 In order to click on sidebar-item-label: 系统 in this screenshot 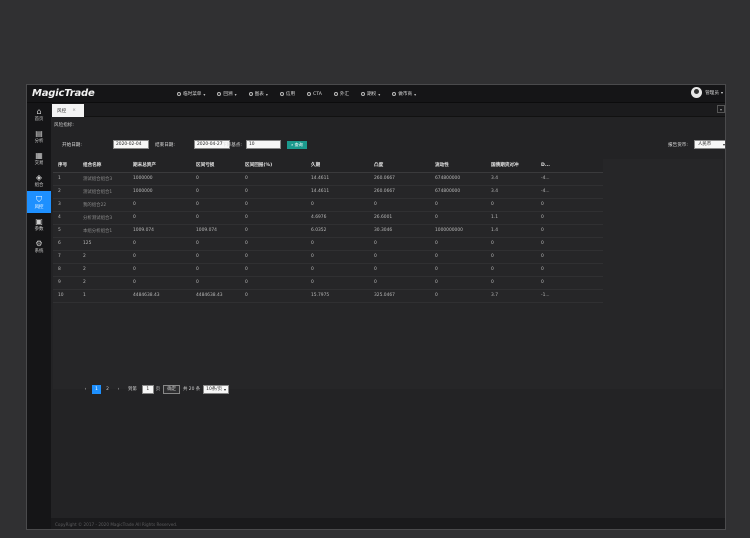, I will do `click(39, 251)`.